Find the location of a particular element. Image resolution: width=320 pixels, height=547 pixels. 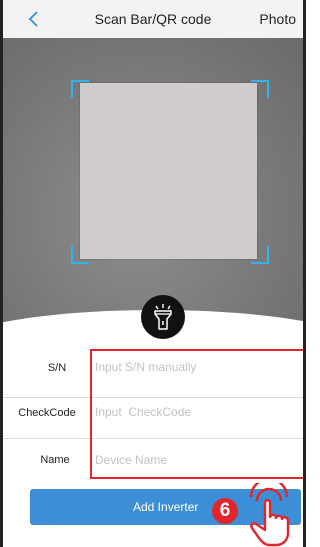

step-badge: 6 is located at coordinates (225, 511).